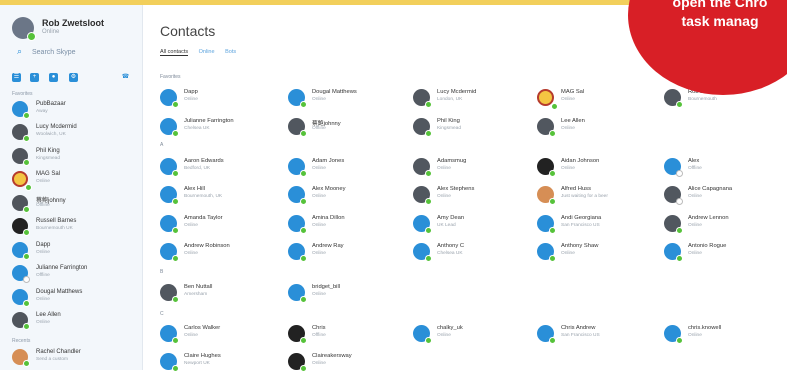  Describe the element at coordinates (53, 77) in the screenshot. I see `messages-icon: ●` at that location.